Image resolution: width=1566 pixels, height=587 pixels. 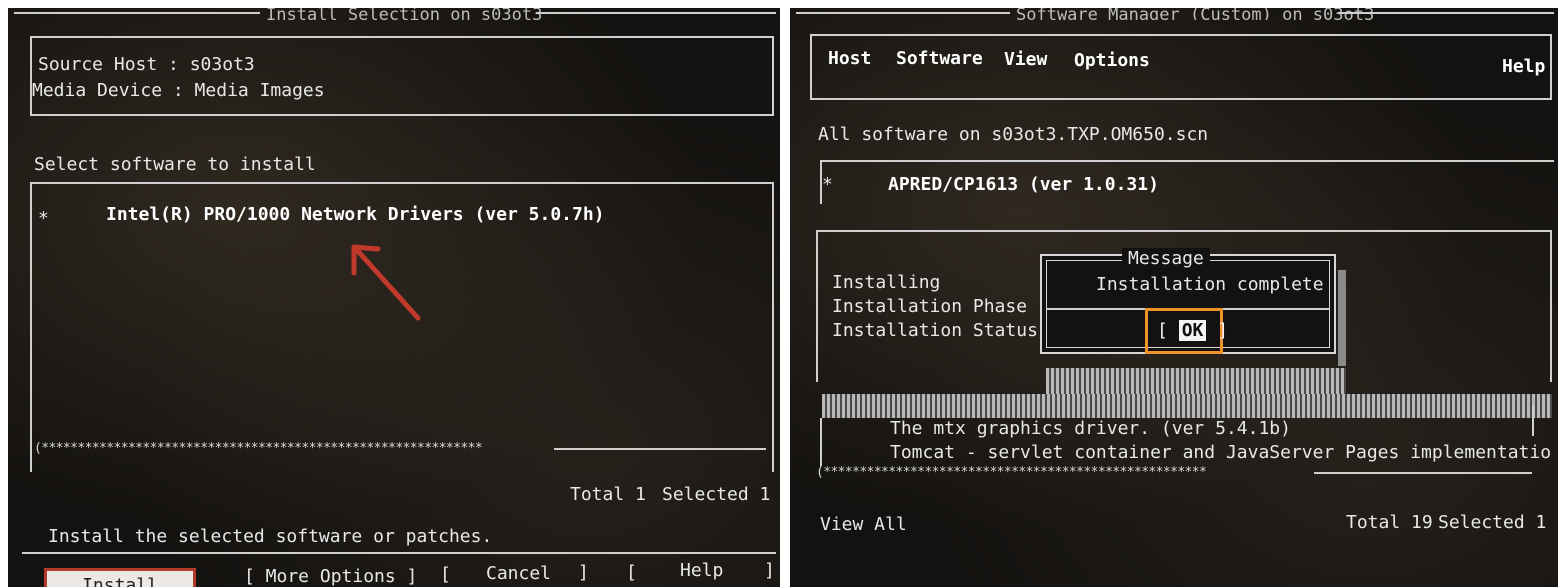 What do you see at coordinates (178, 90) in the screenshot?
I see `media-device-label: Media Device : Media Images` at bounding box center [178, 90].